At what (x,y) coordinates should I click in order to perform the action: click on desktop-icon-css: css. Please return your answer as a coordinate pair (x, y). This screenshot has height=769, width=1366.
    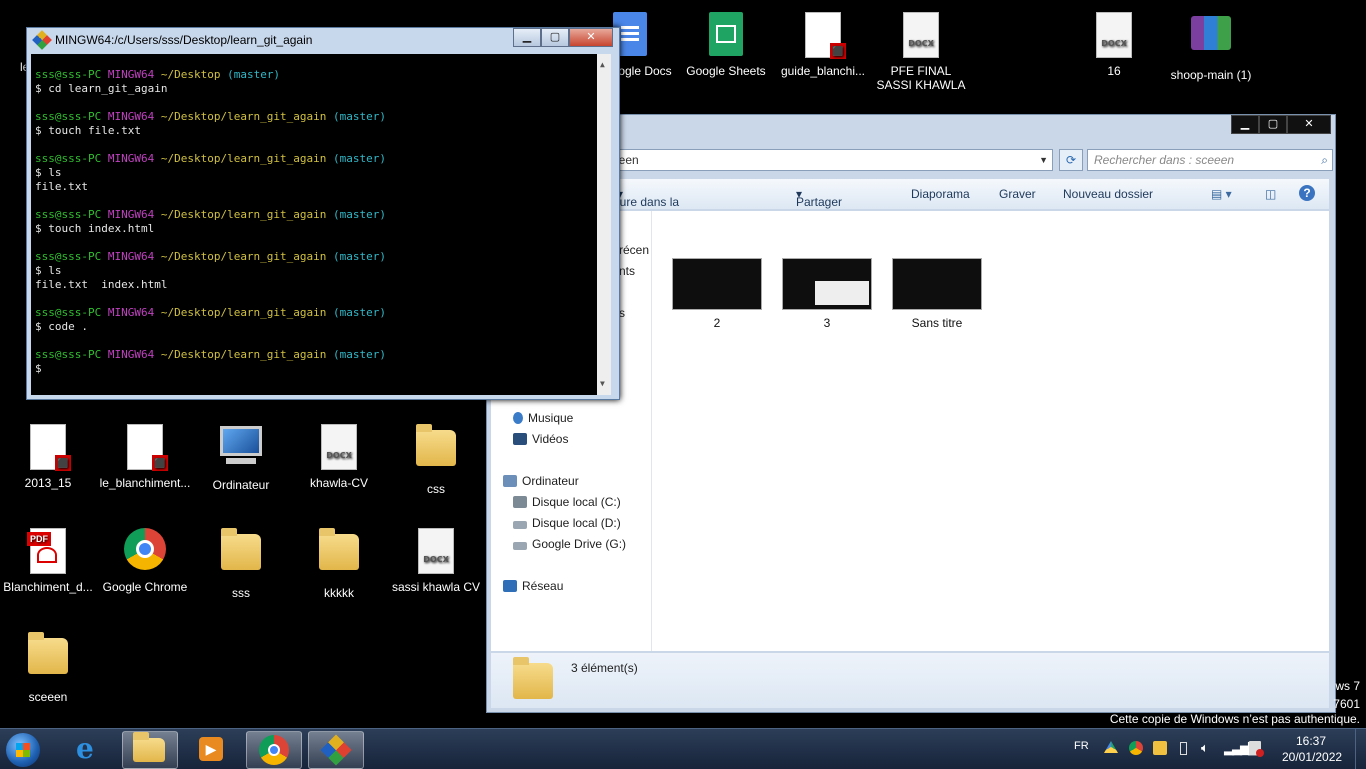
    Looking at the image, I should click on (436, 459).